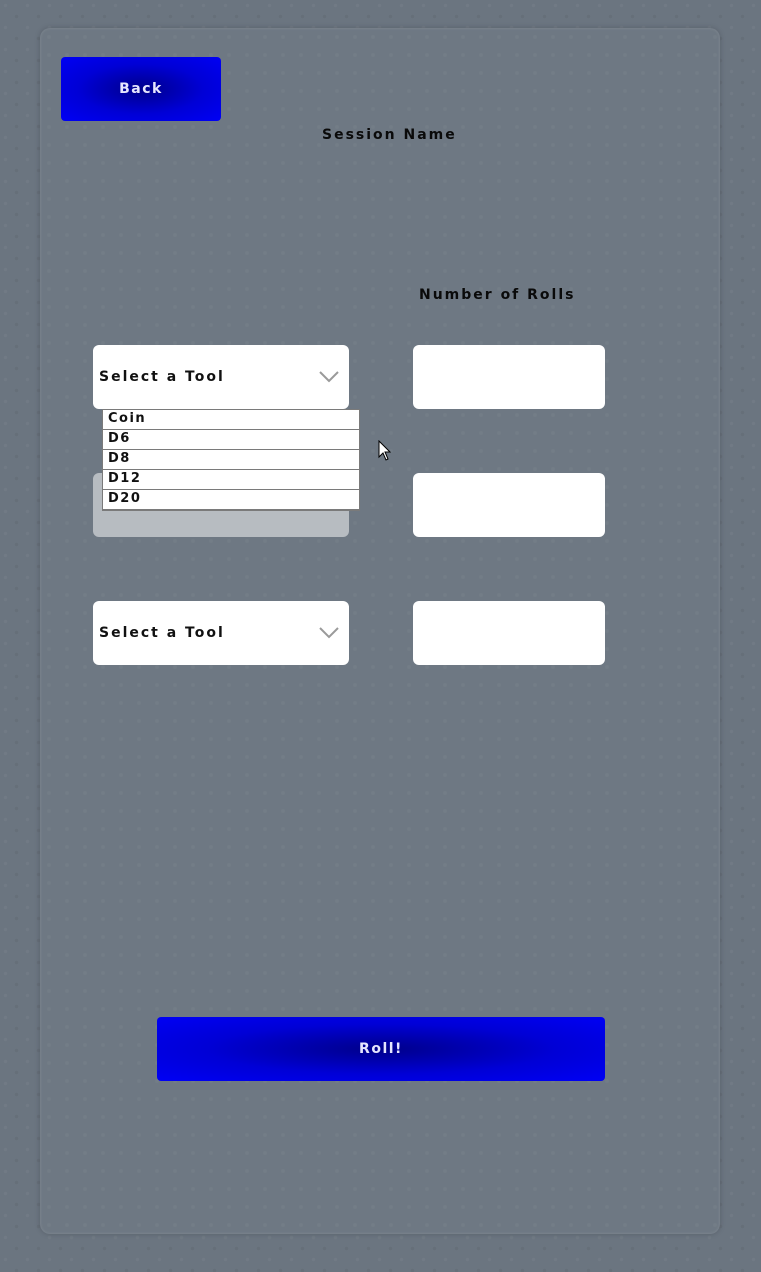 The image size is (761, 1272). What do you see at coordinates (497, 295) in the screenshot?
I see `number-of-rolls-label: Number of Rolls` at bounding box center [497, 295].